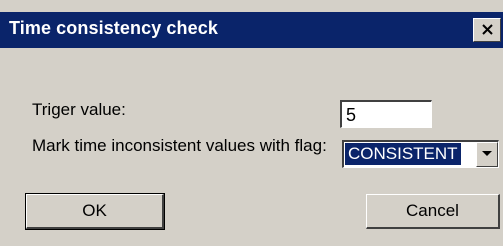 The image size is (503, 246). I want to click on close-icon, so click(487, 29).